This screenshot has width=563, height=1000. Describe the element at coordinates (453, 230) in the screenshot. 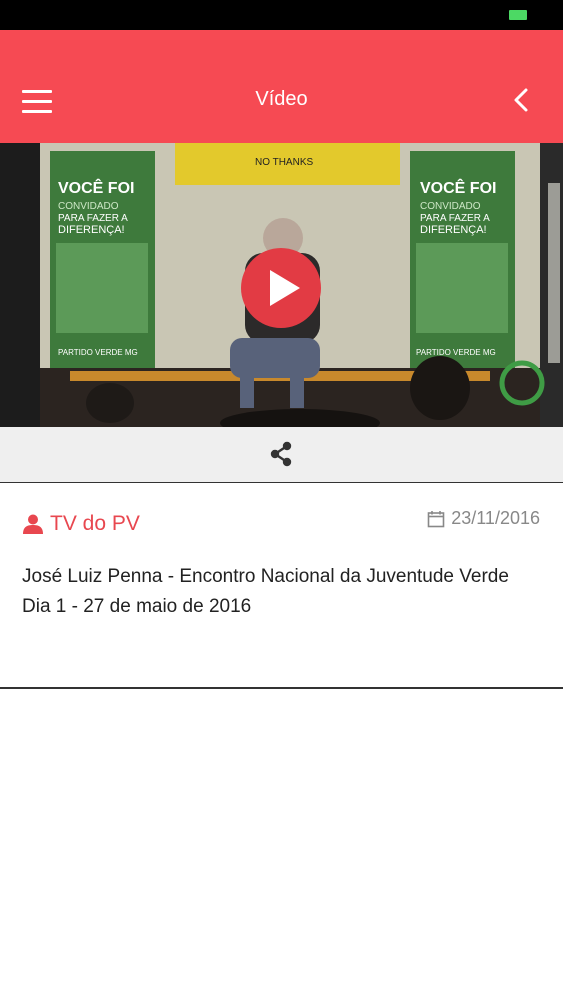

I see `right-banner-line-4: DIFERENÇA!` at that location.